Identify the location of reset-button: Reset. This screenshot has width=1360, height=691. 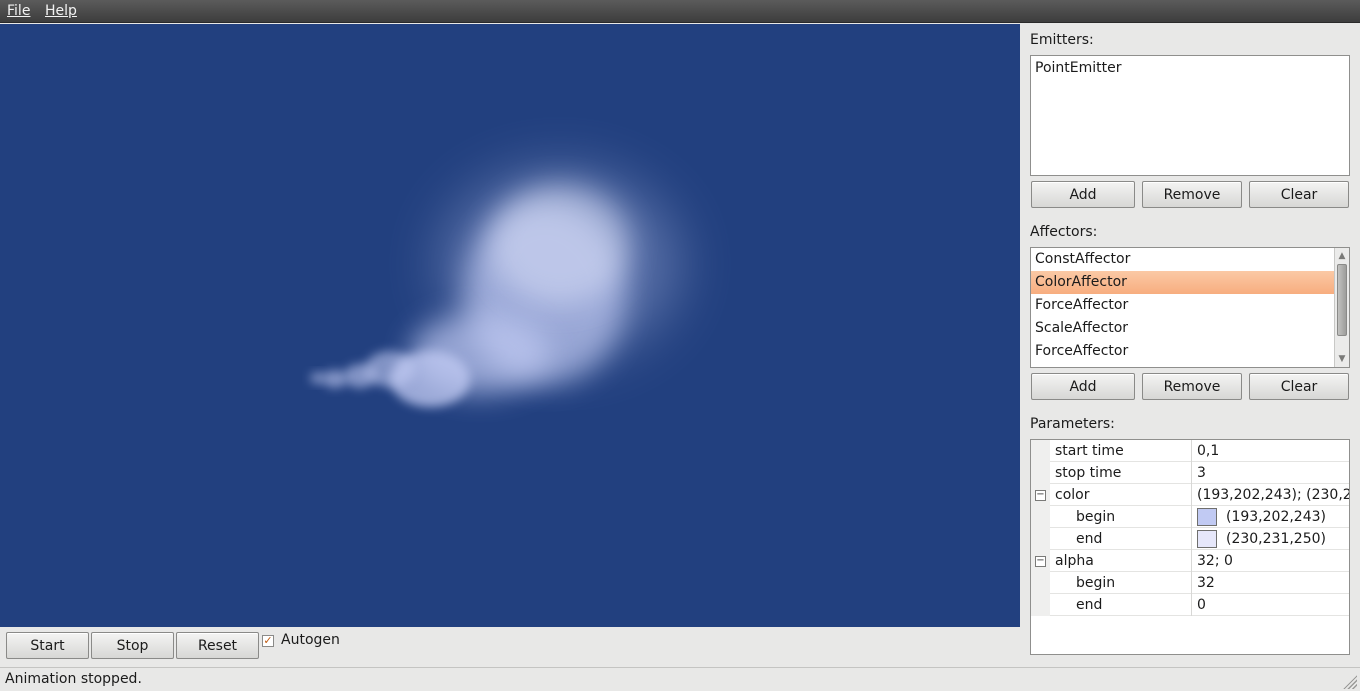
(217, 645).